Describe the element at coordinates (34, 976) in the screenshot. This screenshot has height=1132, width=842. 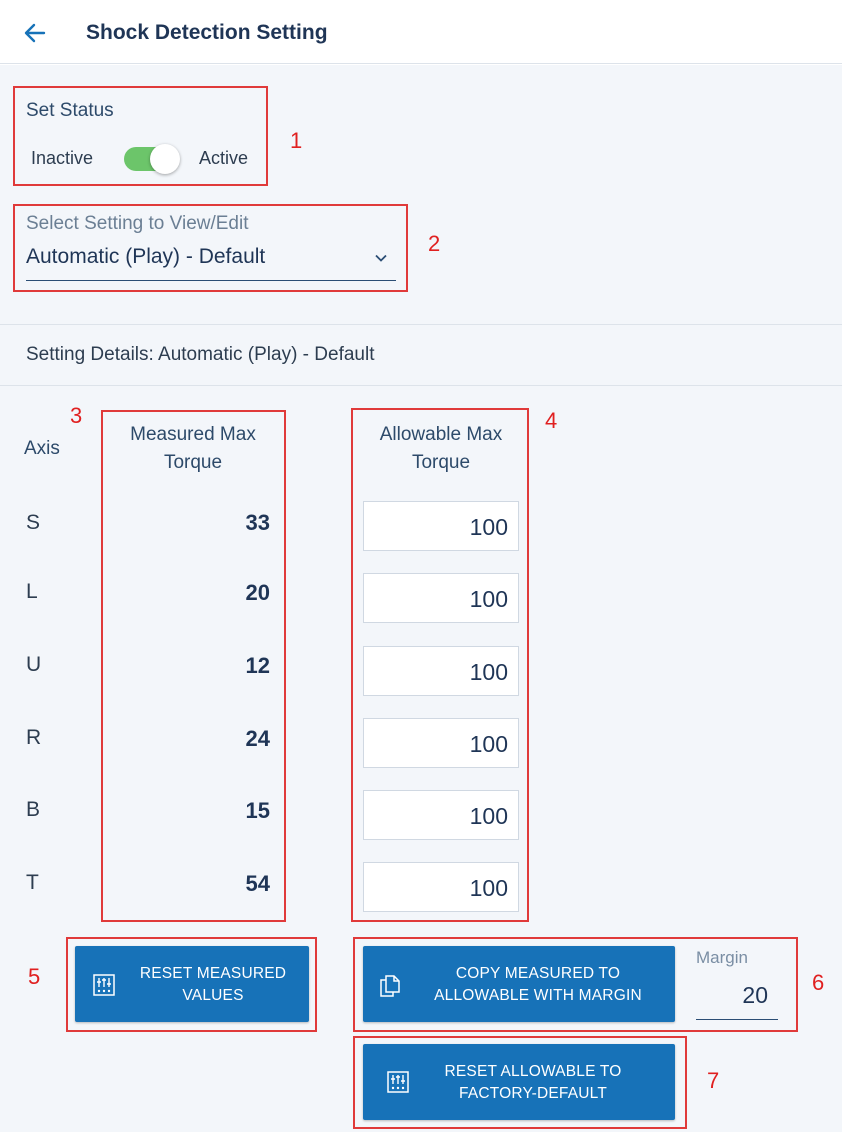
I see `annotation-number-5: 5` at that location.